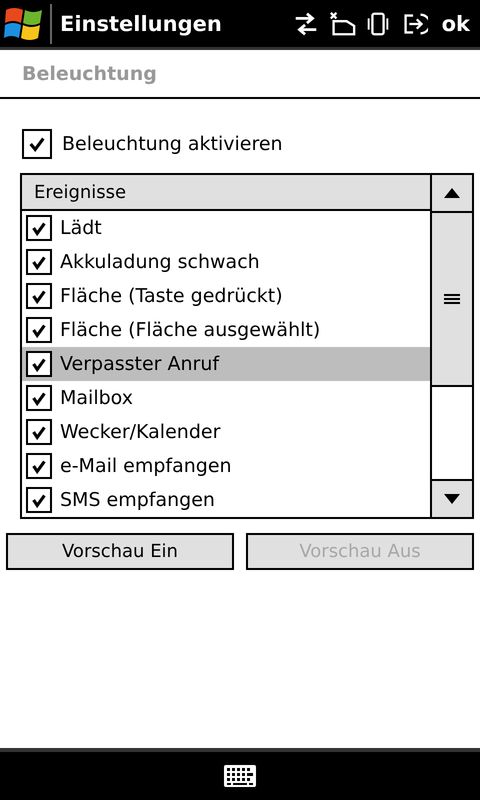  I want to click on scrollbar, so click(451, 346).